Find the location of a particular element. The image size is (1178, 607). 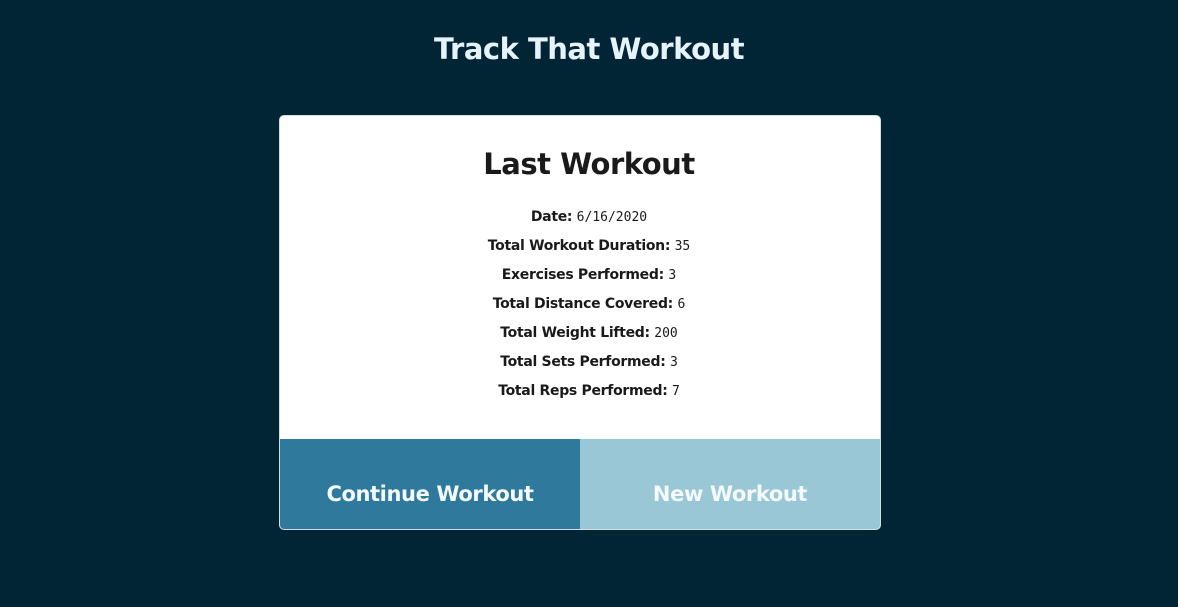

stat-label: Date: is located at coordinates (551, 217).